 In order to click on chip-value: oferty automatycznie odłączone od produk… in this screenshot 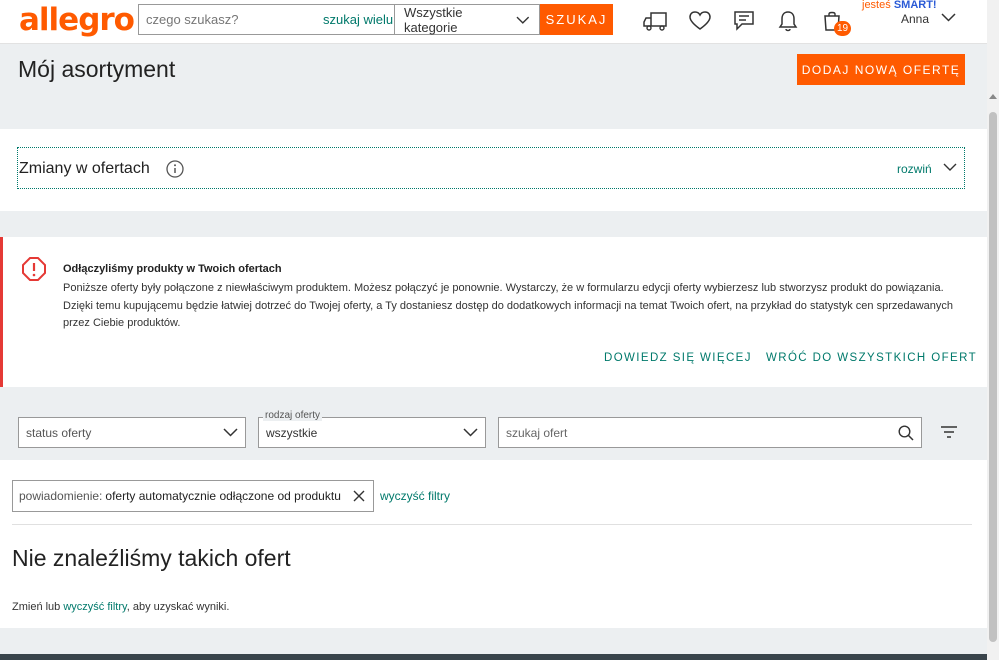, I will do `click(223, 496)`.